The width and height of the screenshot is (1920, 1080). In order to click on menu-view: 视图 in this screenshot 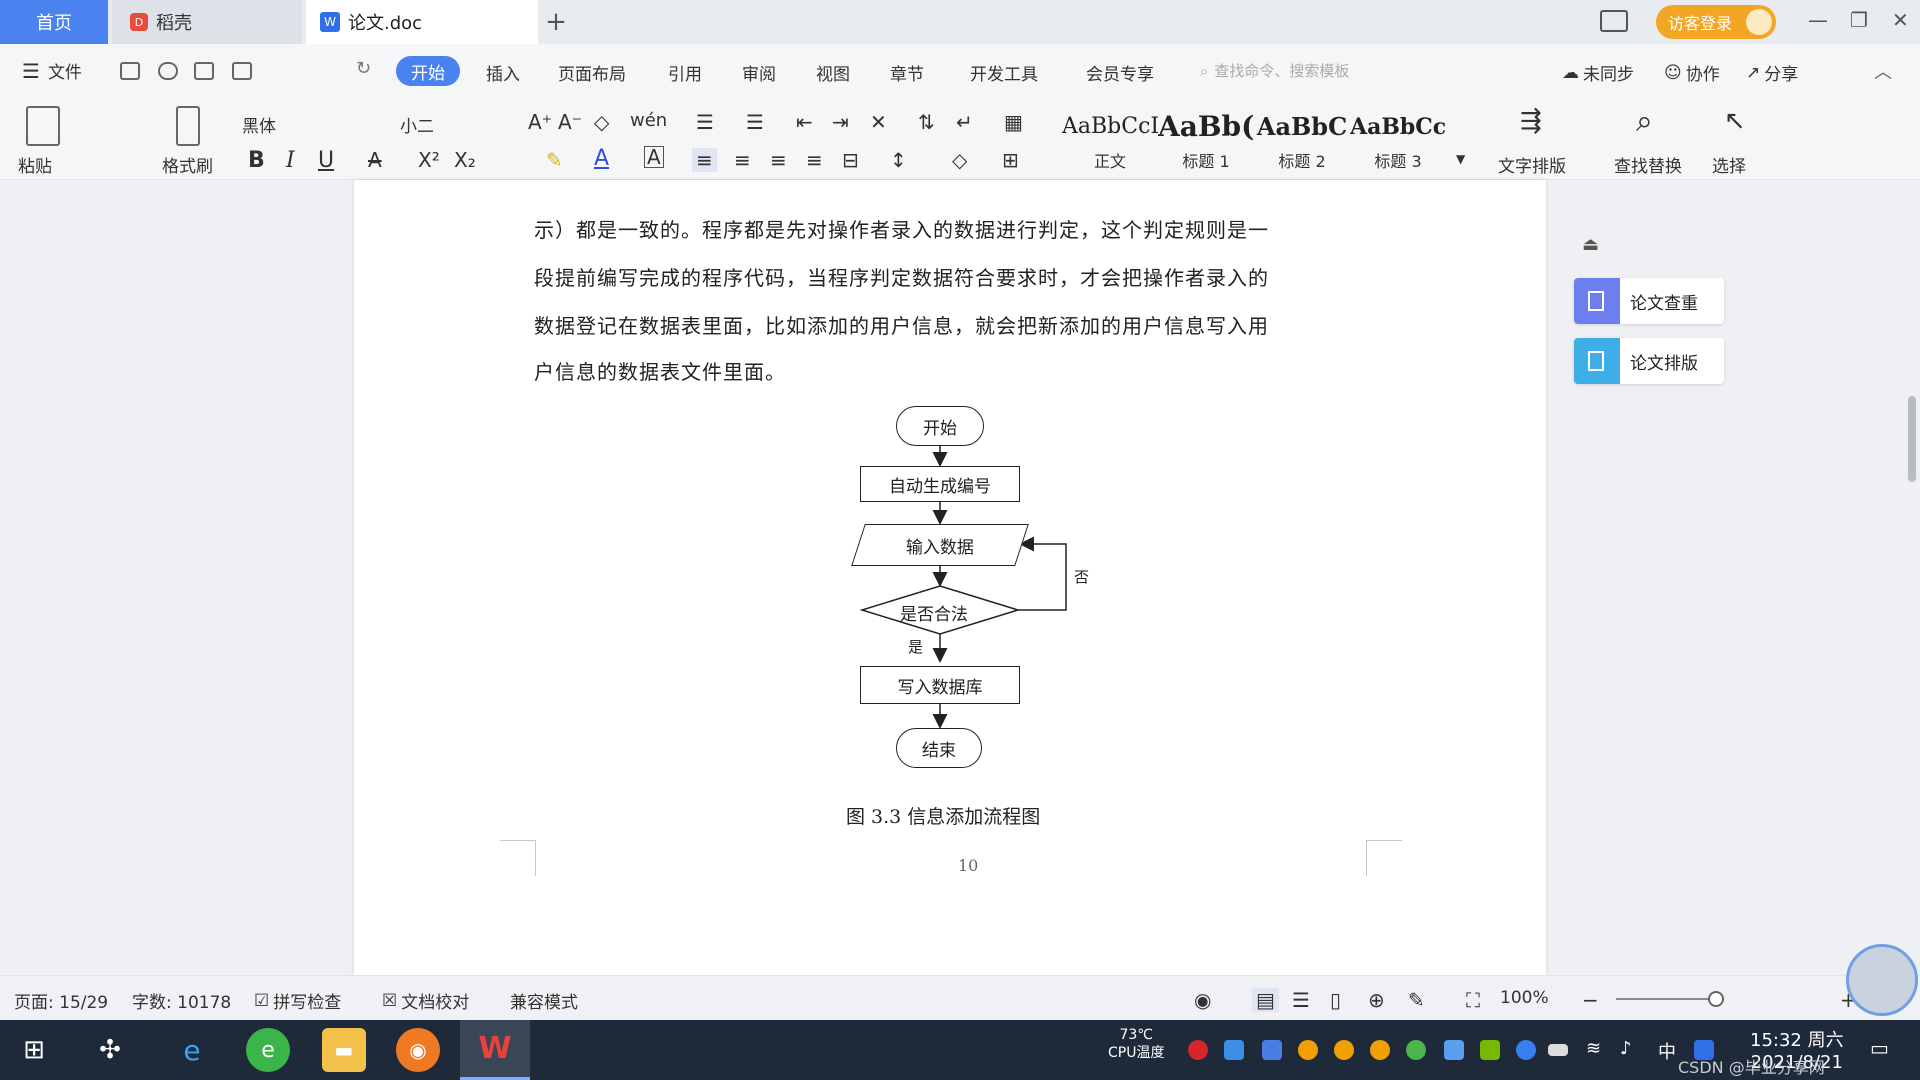, I will do `click(833, 72)`.